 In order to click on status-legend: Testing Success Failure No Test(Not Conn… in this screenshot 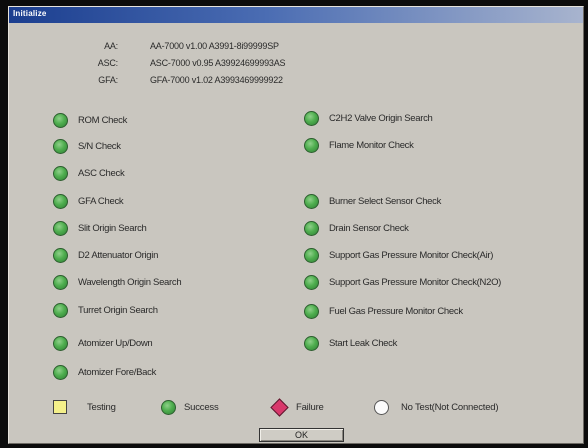, I will do `click(296, 407)`.